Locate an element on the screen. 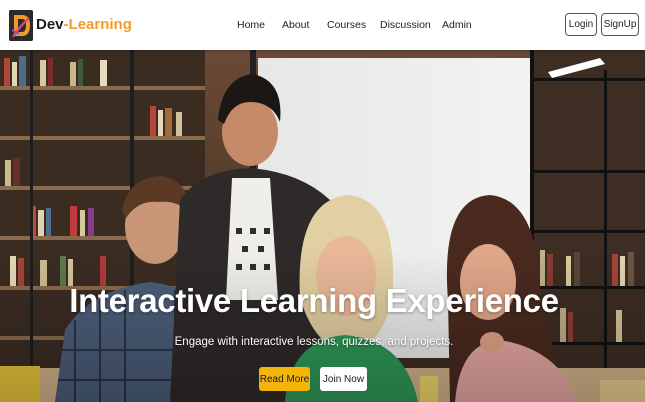 The image size is (645, 402). nav-link-home: Home is located at coordinates (251, 25).